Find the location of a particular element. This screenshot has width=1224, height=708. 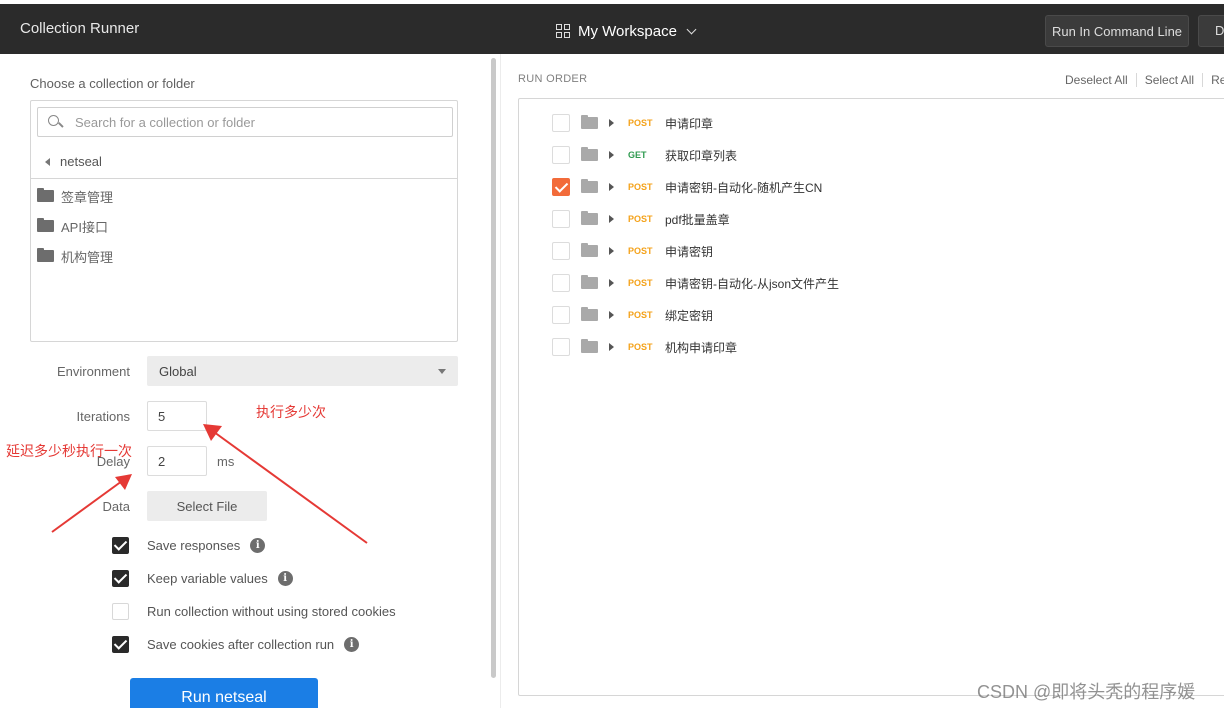

request-row: POST 申请密钥-自动化-从json文件产生 is located at coordinates (695, 283).